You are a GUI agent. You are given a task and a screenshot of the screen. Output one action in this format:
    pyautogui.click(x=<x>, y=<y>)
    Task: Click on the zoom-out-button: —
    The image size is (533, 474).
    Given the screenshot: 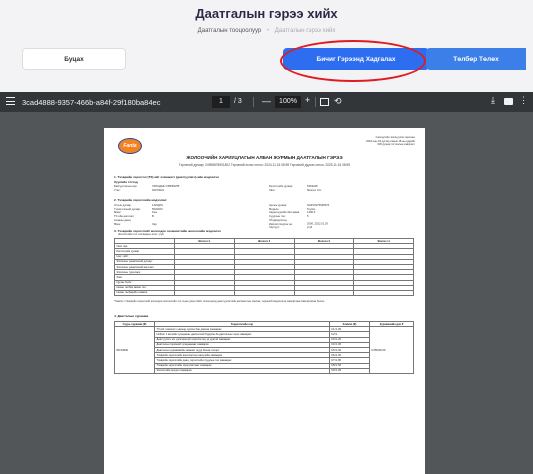 What is the action you would take?
    pyautogui.click(x=266, y=101)
    